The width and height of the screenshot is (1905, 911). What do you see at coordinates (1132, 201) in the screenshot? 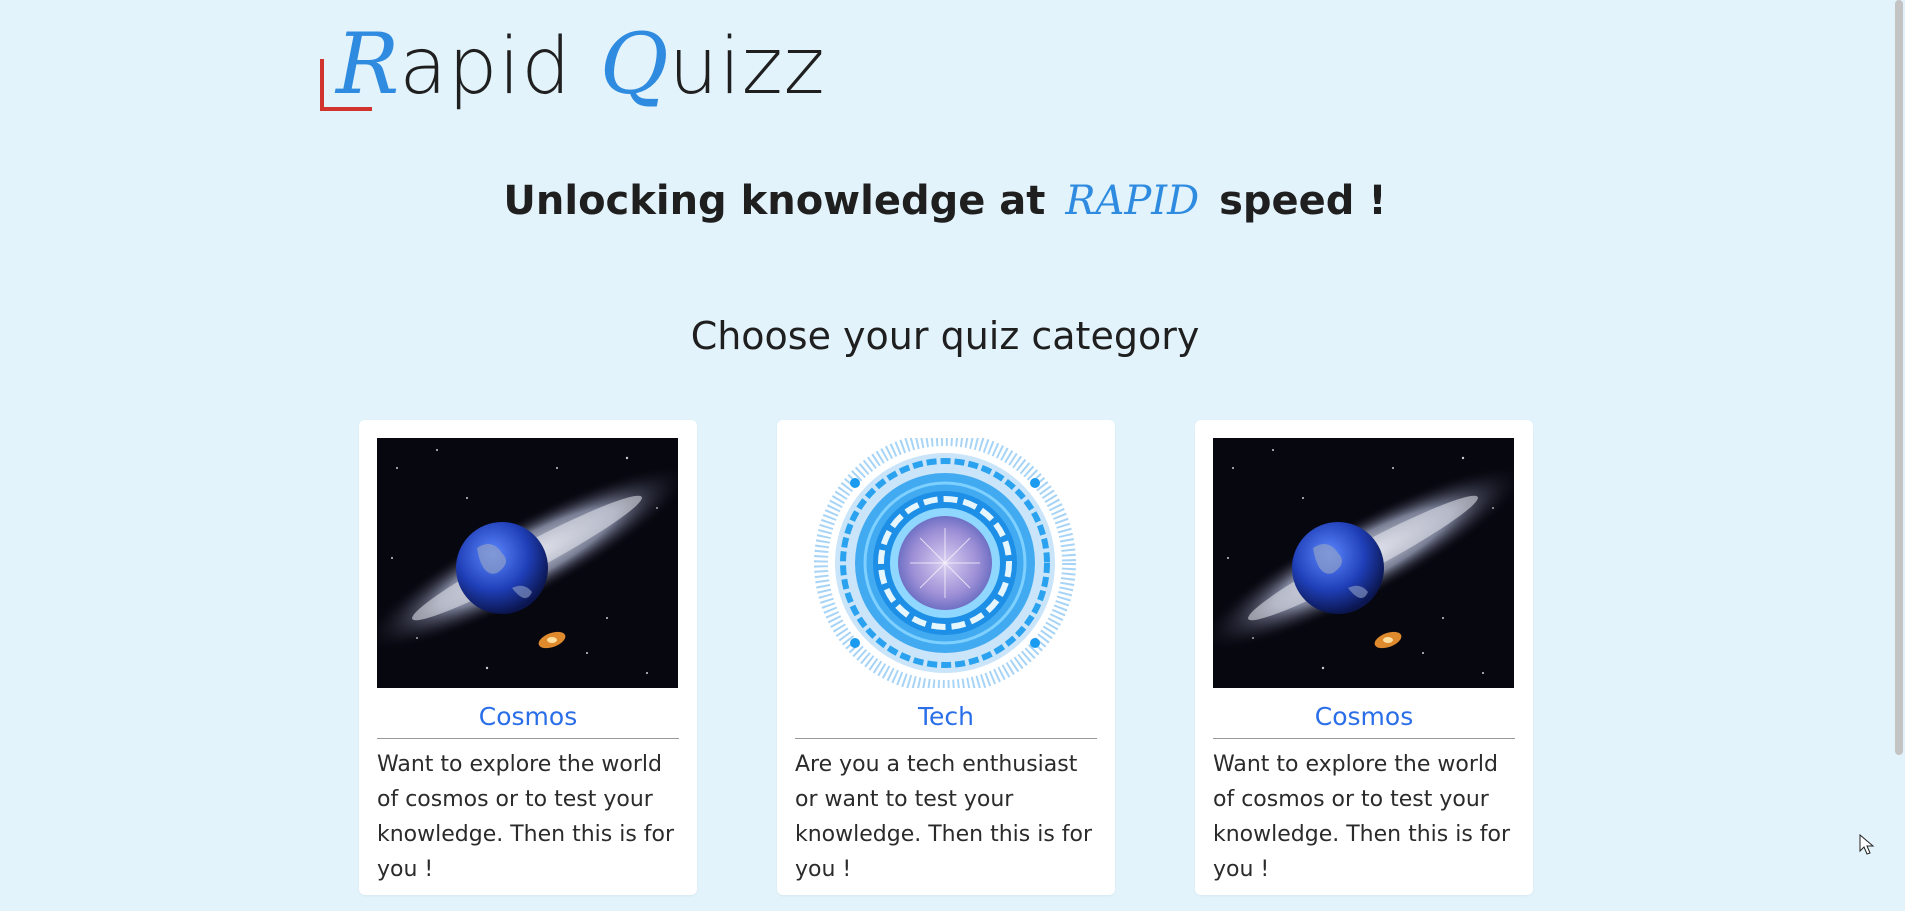
I see `tagline-accent: RAPID` at bounding box center [1132, 201].